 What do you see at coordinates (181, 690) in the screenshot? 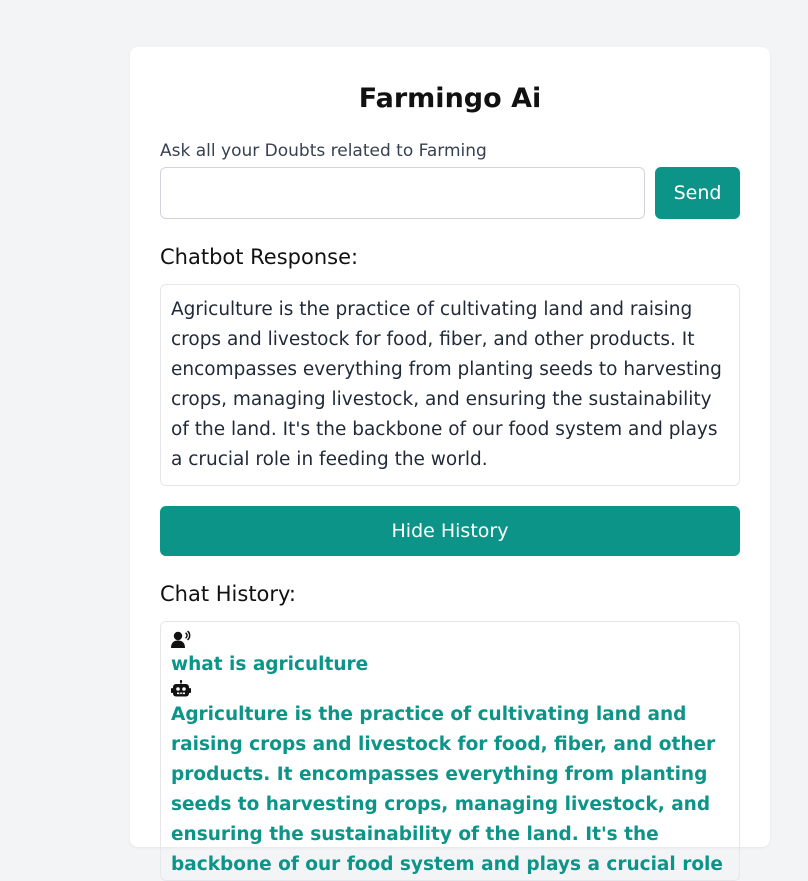
I see `robot-icon` at bounding box center [181, 690].